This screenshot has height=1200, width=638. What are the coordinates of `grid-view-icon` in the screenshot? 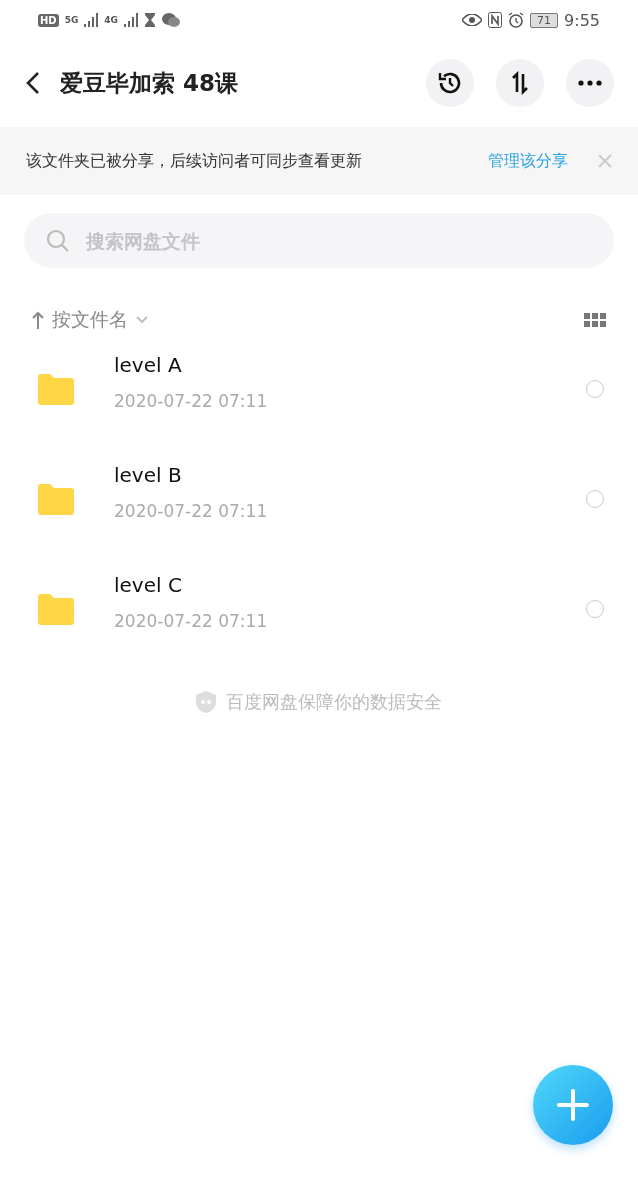 It's located at (595, 320).